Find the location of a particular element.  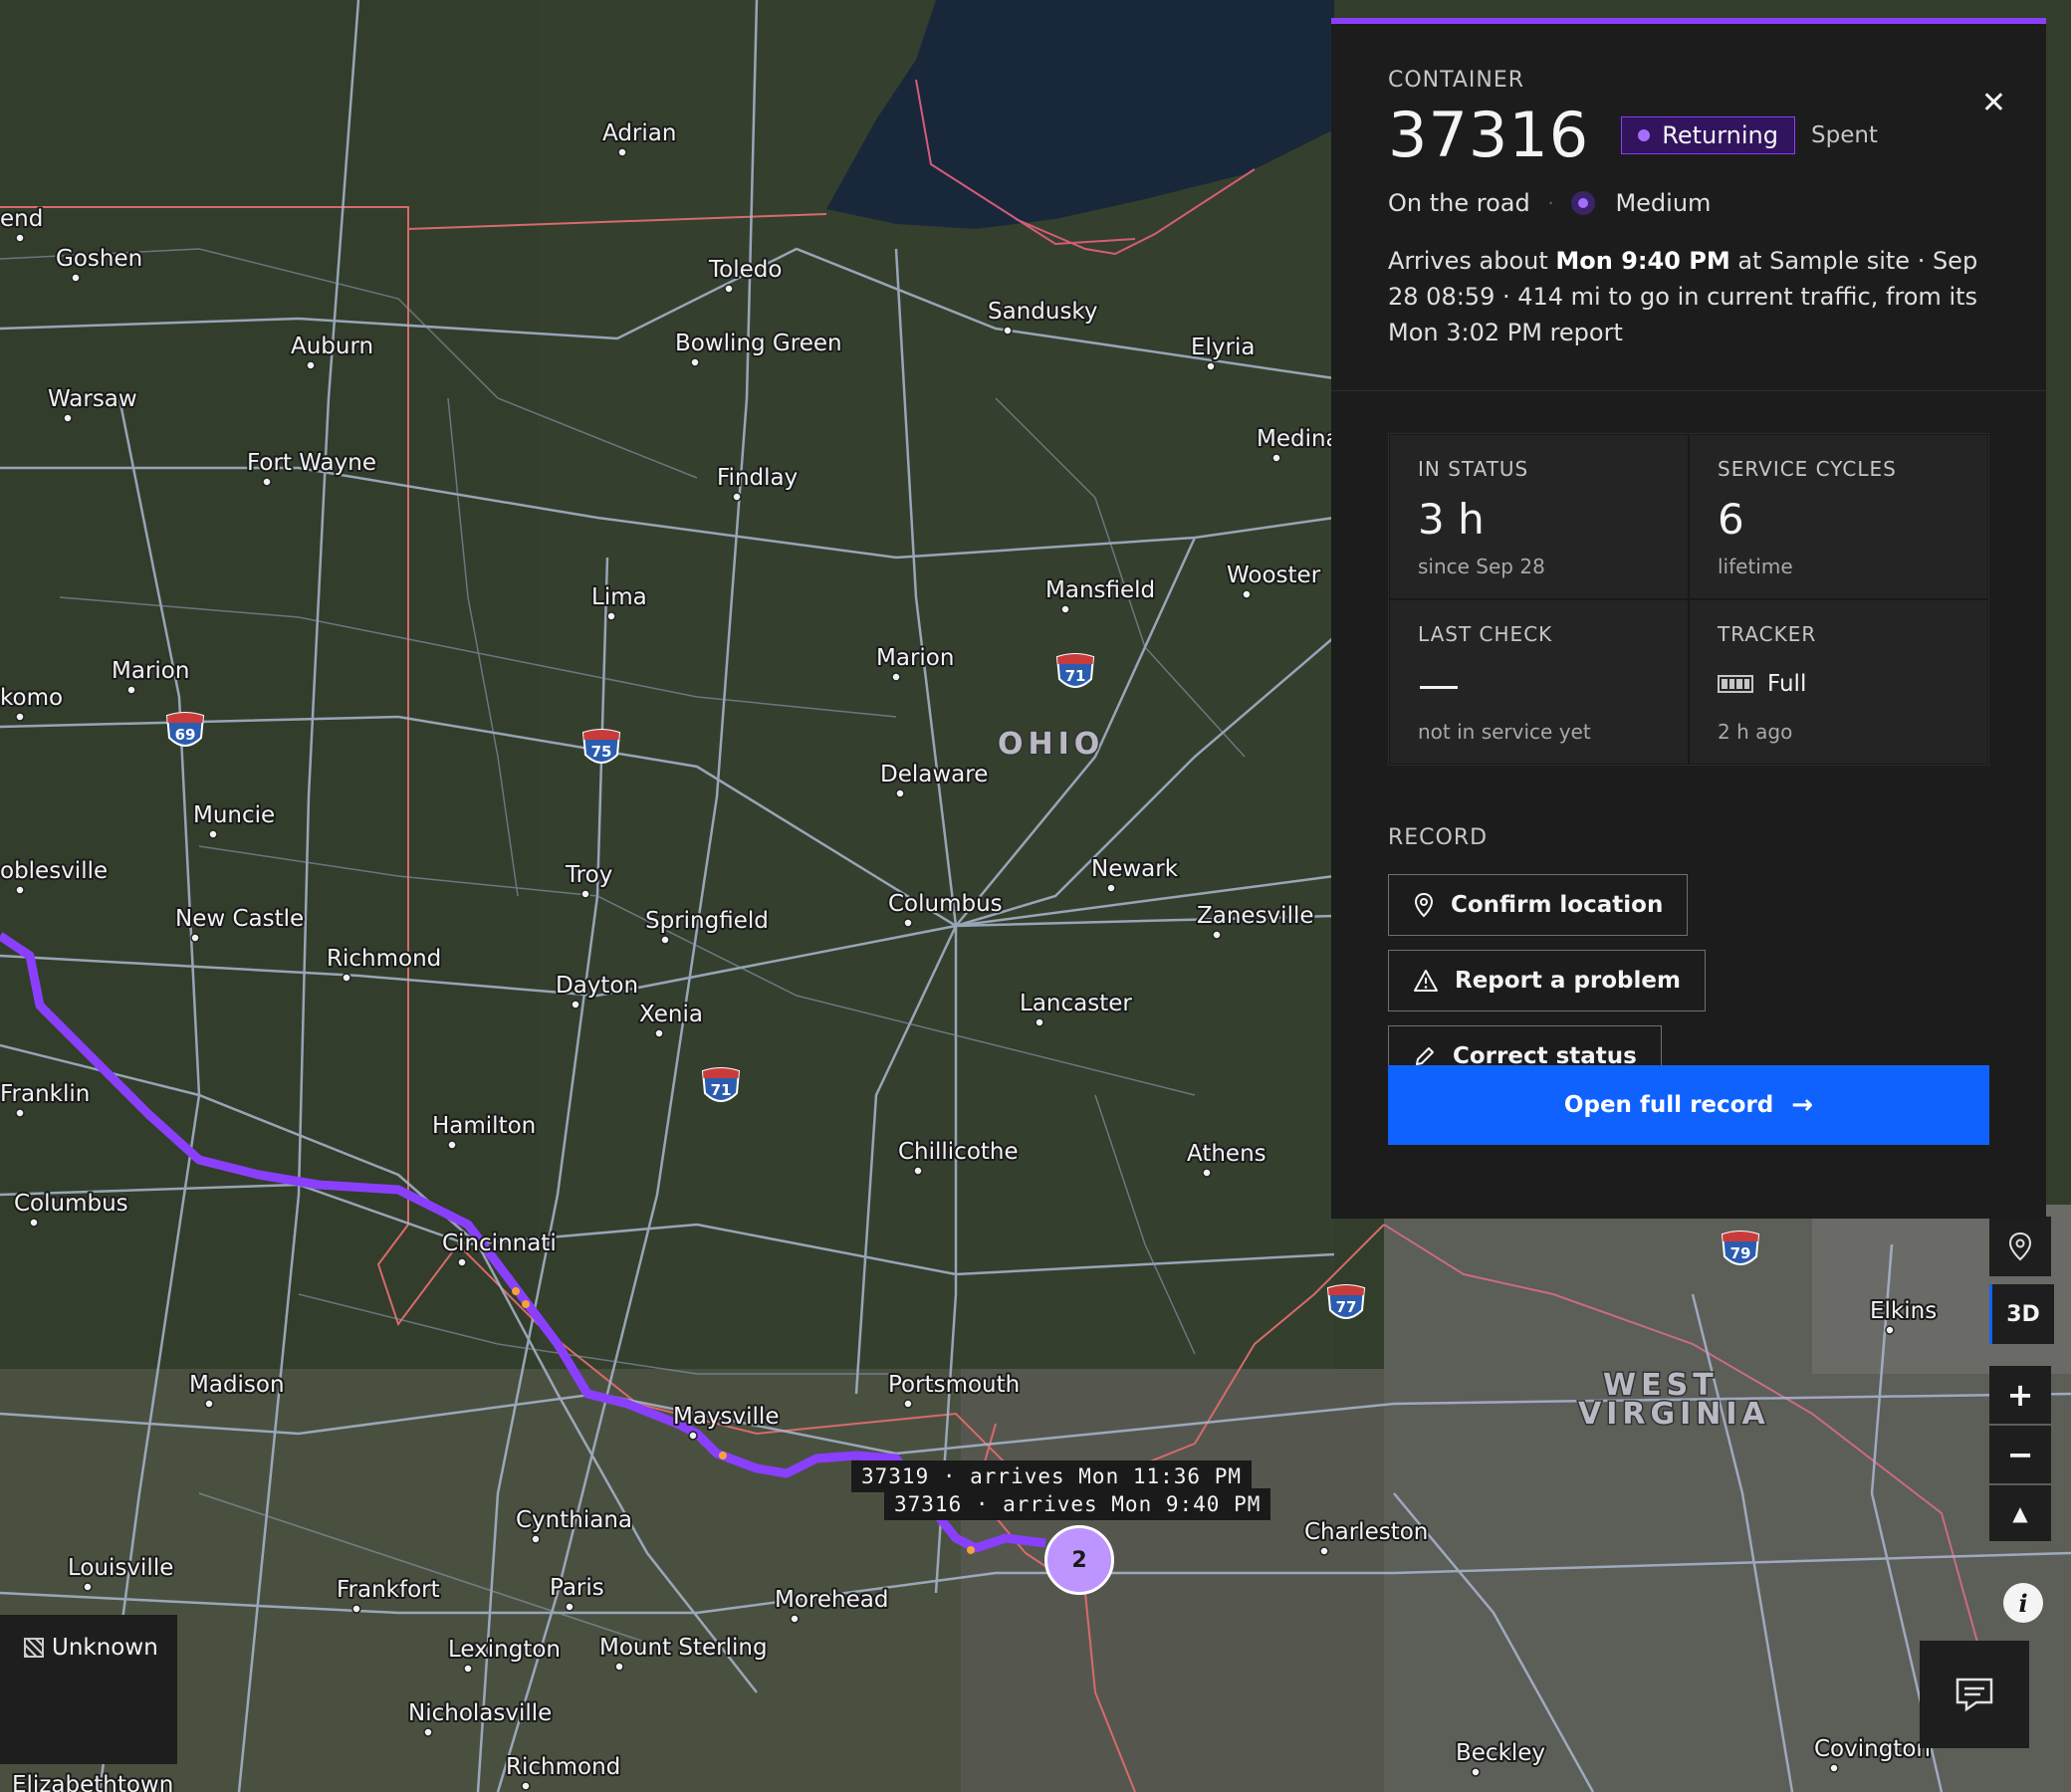

confirm-location-label: Confirm location is located at coordinates (1557, 905).